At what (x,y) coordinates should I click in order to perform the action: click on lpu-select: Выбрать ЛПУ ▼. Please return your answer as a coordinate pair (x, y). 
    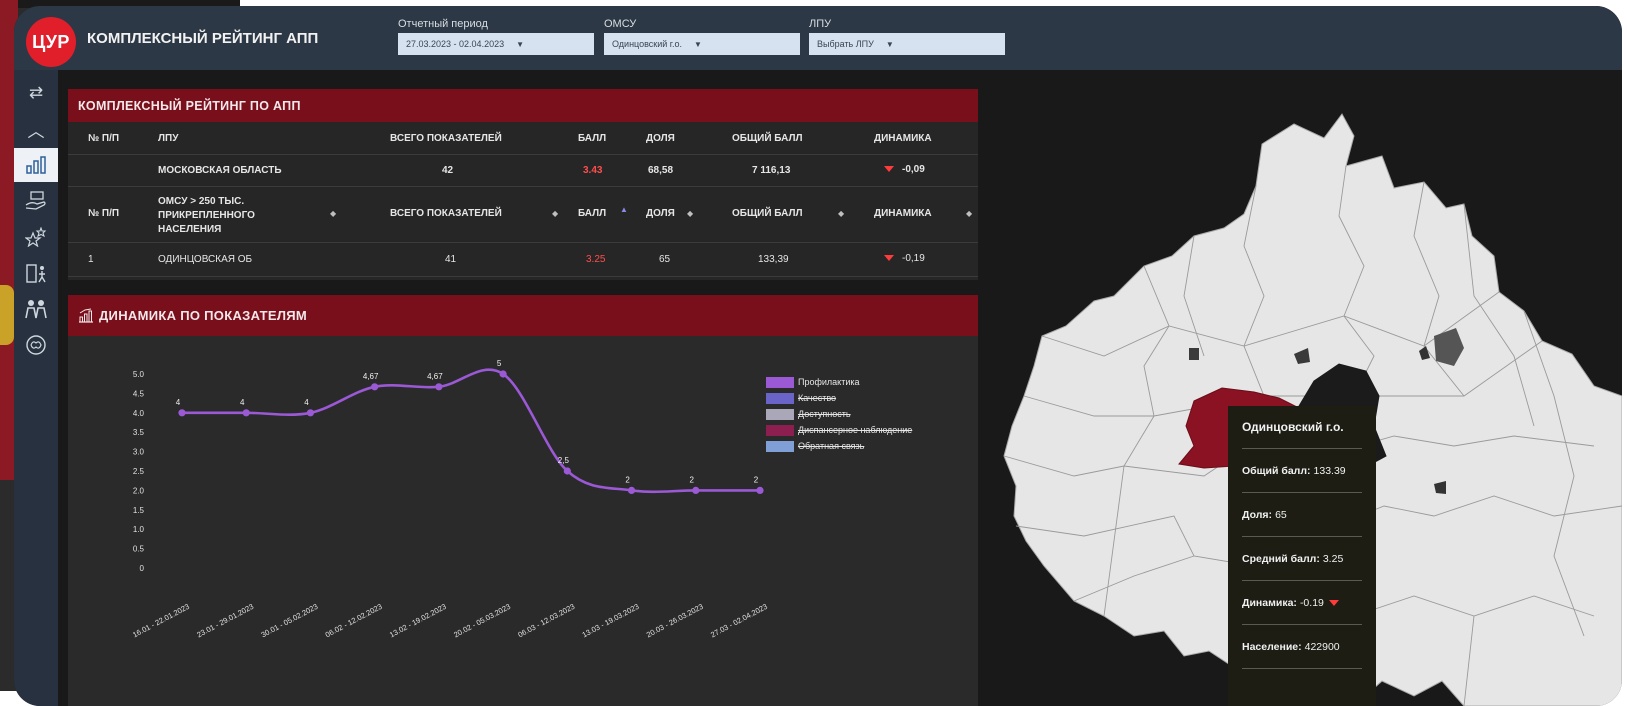
    Looking at the image, I should click on (907, 44).